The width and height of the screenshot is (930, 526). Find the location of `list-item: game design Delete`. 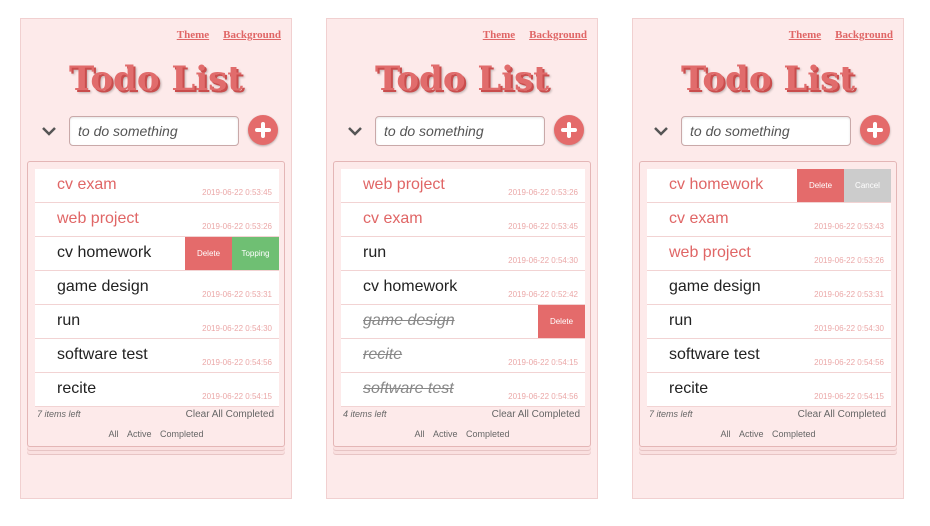

list-item: game design Delete is located at coordinates (463, 322).